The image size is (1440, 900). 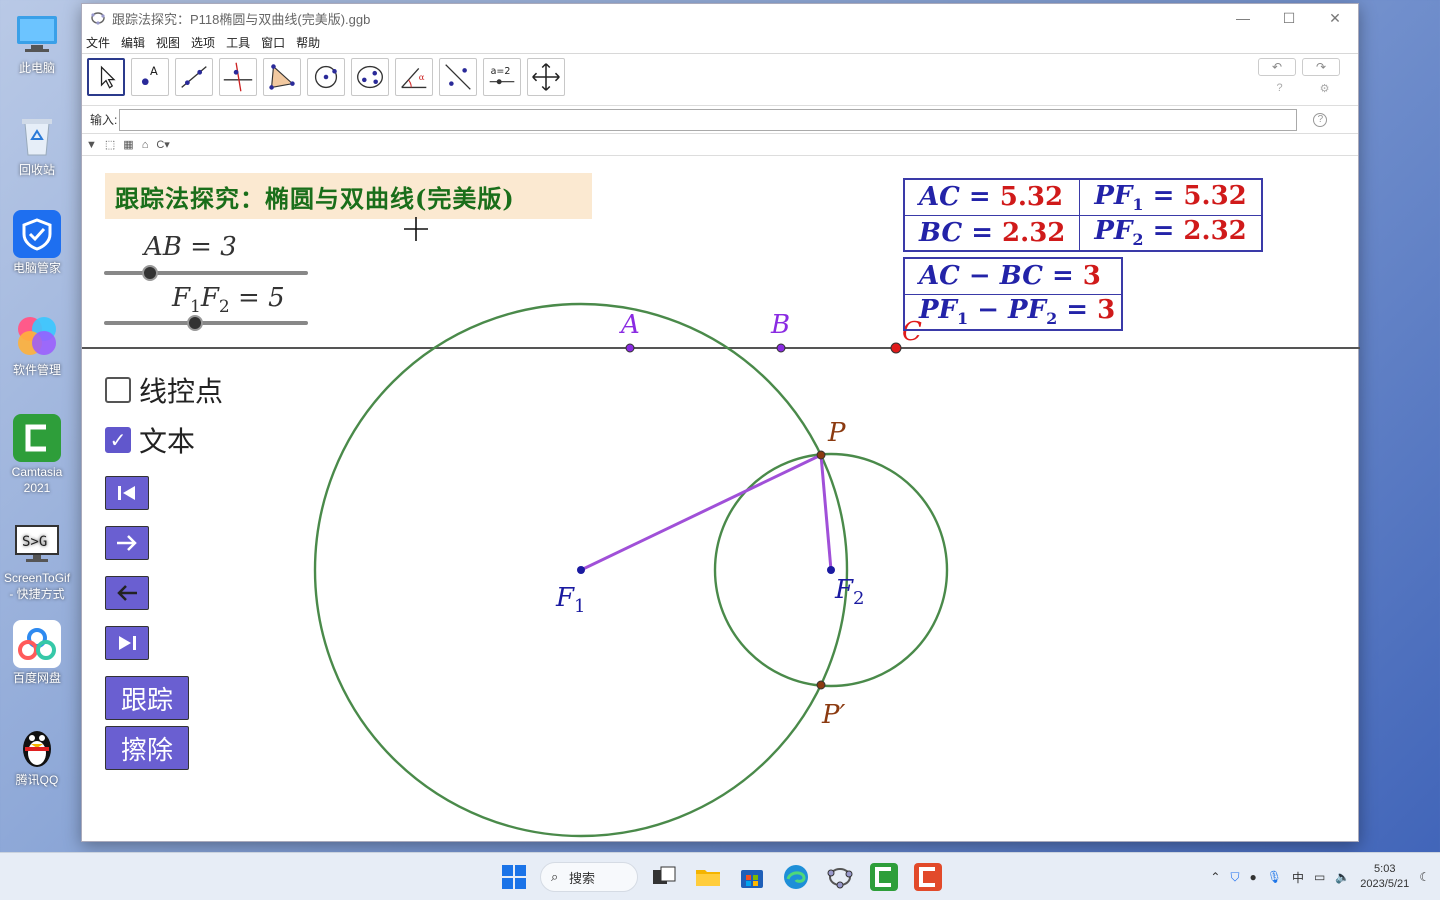 What do you see at coordinates (282, 77) in the screenshot?
I see `polygon-tool-button` at bounding box center [282, 77].